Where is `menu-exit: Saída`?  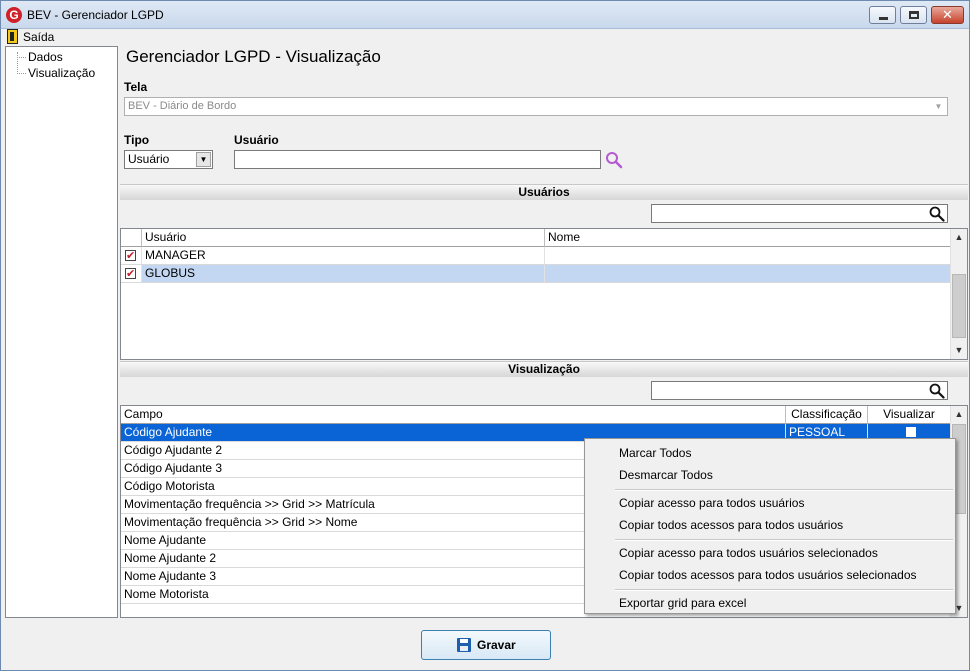 menu-exit: Saída is located at coordinates (38, 37).